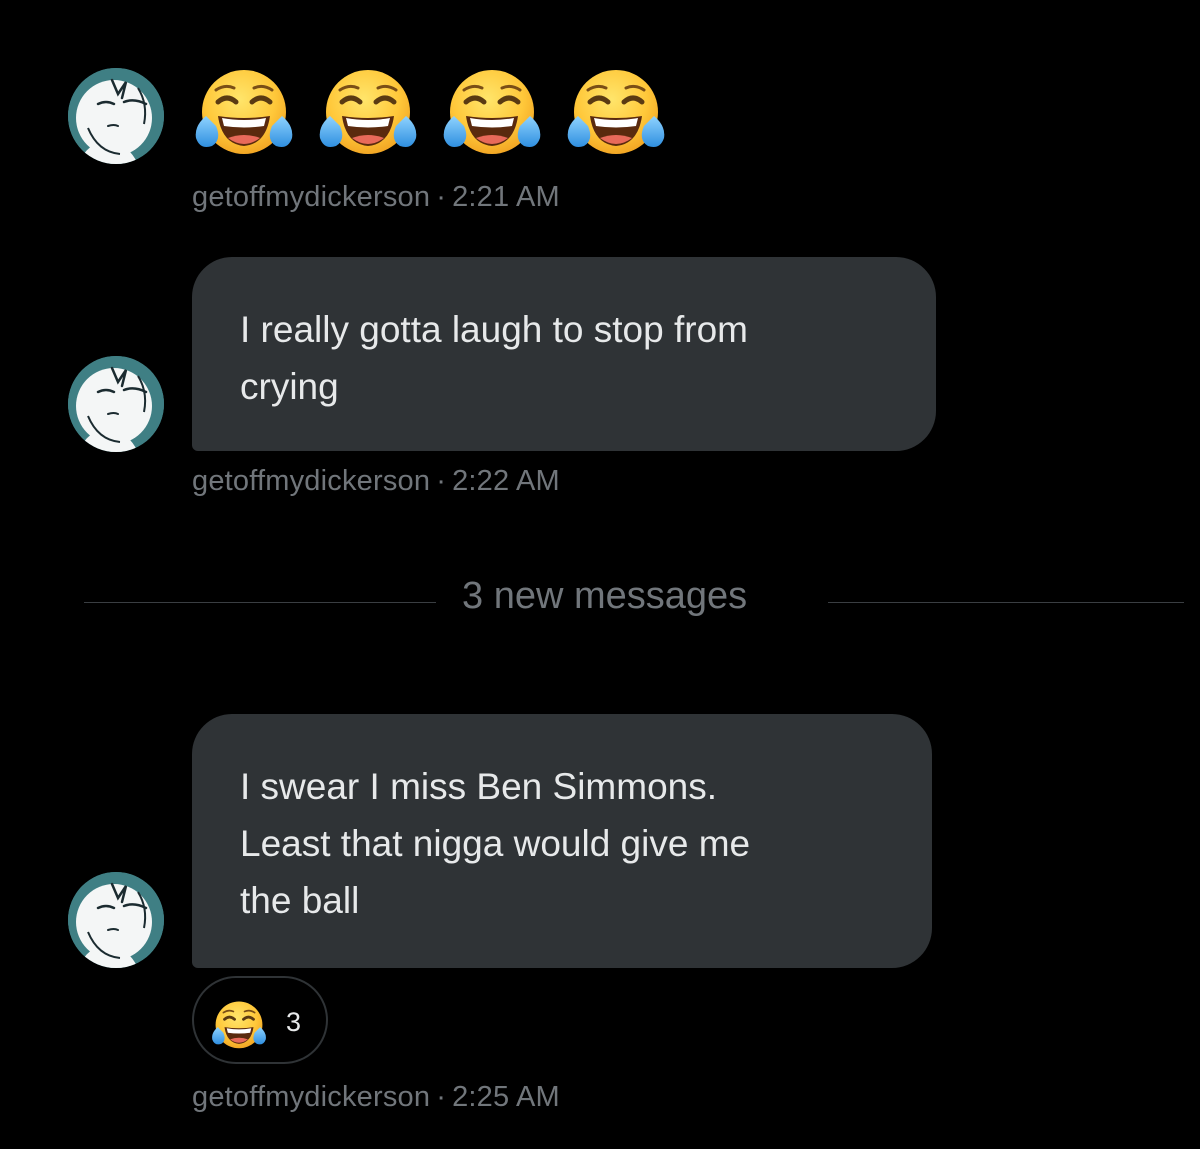 The height and width of the screenshot is (1149, 1200). I want to click on message-meta: getoffmydickerson · 2:21 AM, so click(376, 197).